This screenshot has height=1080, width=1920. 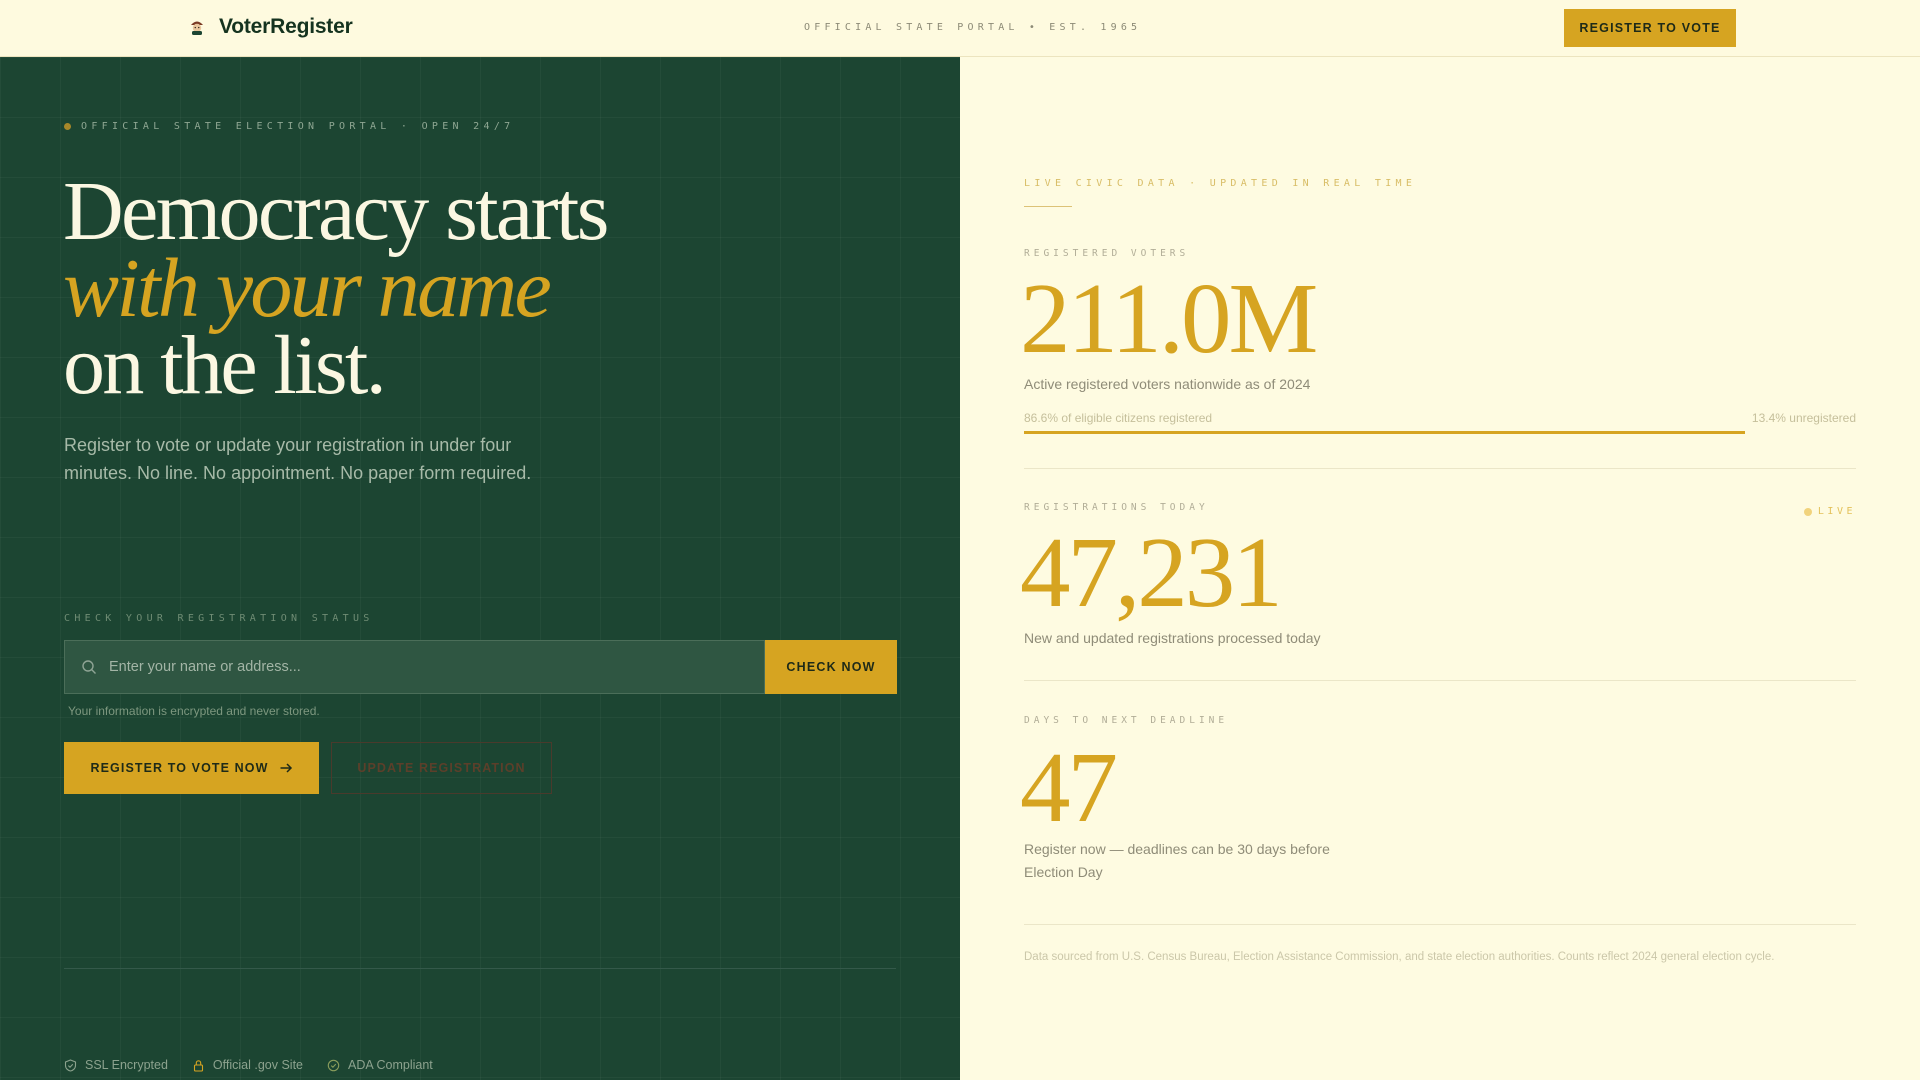 What do you see at coordinates (333, 1065) in the screenshot?
I see `check-circle-icon` at bounding box center [333, 1065].